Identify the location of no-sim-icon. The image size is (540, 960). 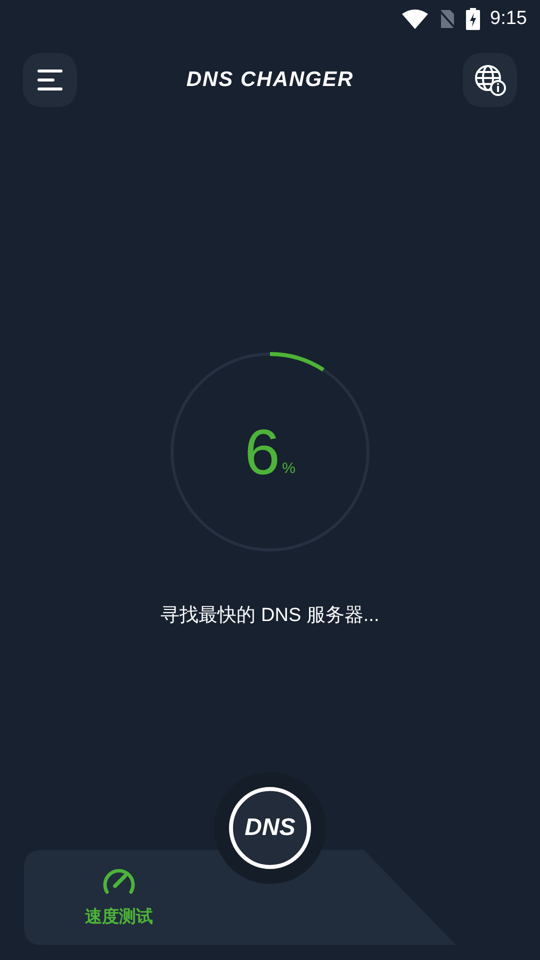
(447, 19).